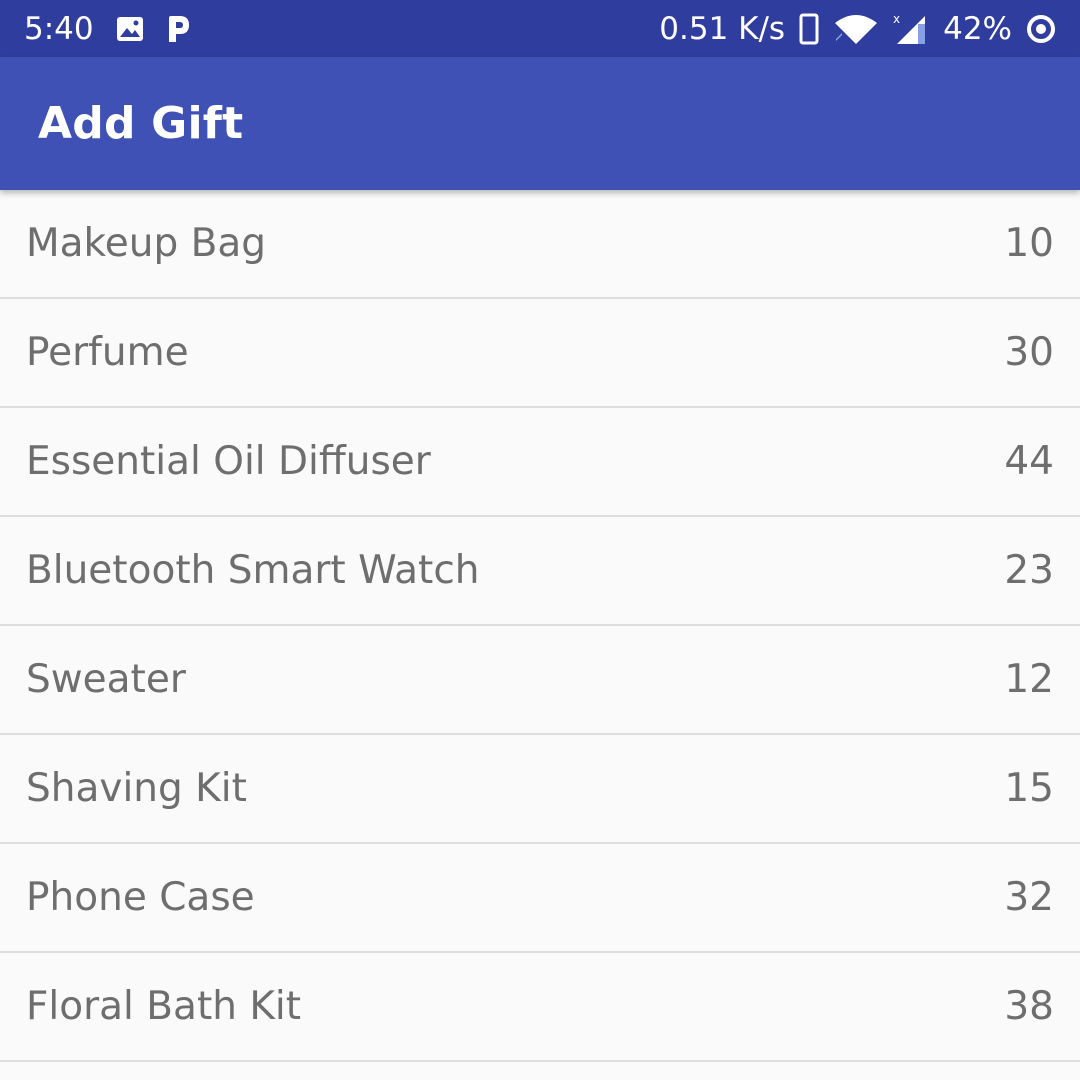 The image size is (1080, 1080). What do you see at coordinates (228, 461) in the screenshot?
I see `gift-name: Essential Oil Diffuser` at bounding box center [228, 461].